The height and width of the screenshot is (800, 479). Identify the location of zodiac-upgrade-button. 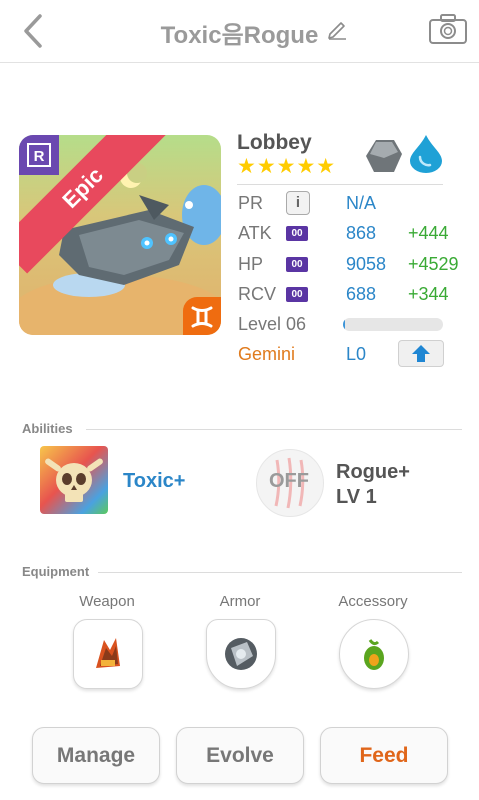
(421, 353).